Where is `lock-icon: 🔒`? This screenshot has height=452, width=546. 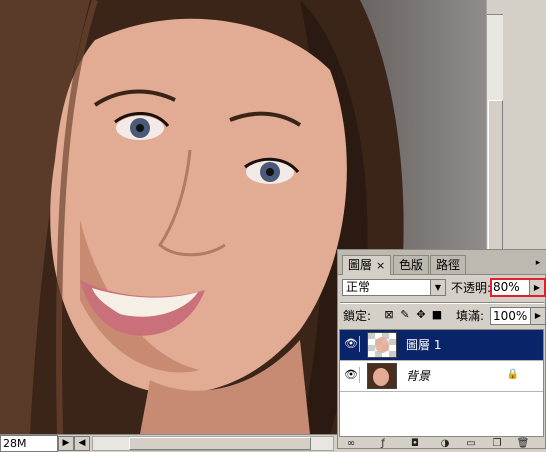
lock-icon: 🔒 is located at coordinates (512, 374).